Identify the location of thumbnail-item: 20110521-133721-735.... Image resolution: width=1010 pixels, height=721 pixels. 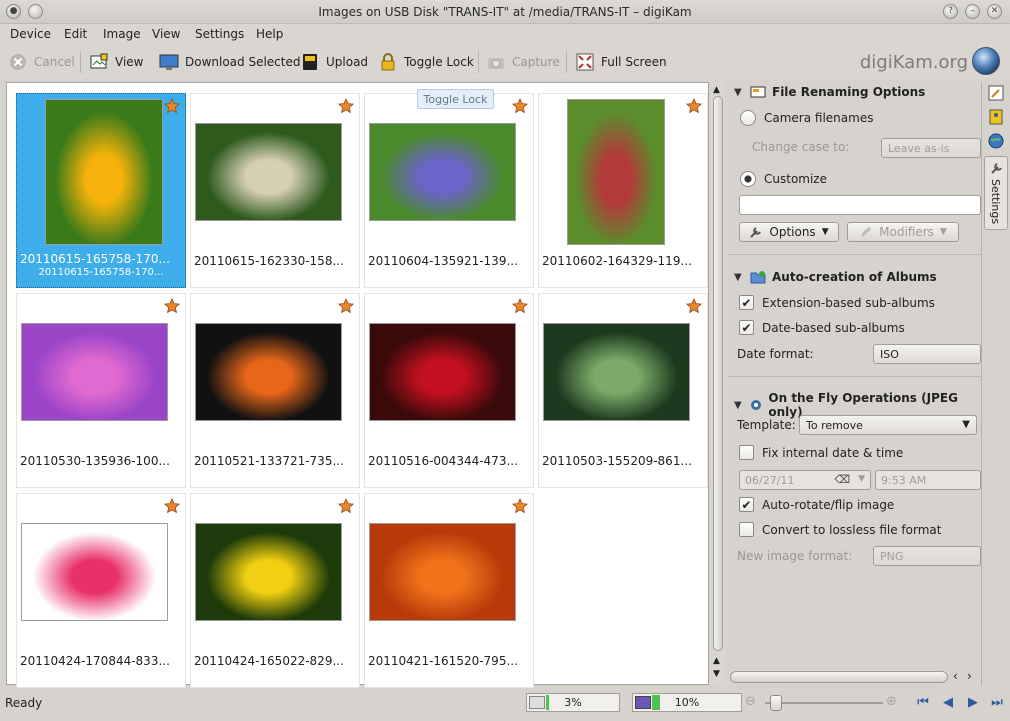
(275, 390).